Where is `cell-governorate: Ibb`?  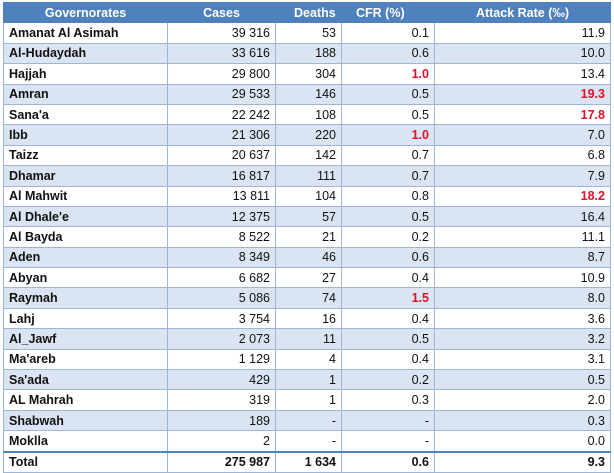
cell-governorate: Ibb is located at coordinates (85, 135).